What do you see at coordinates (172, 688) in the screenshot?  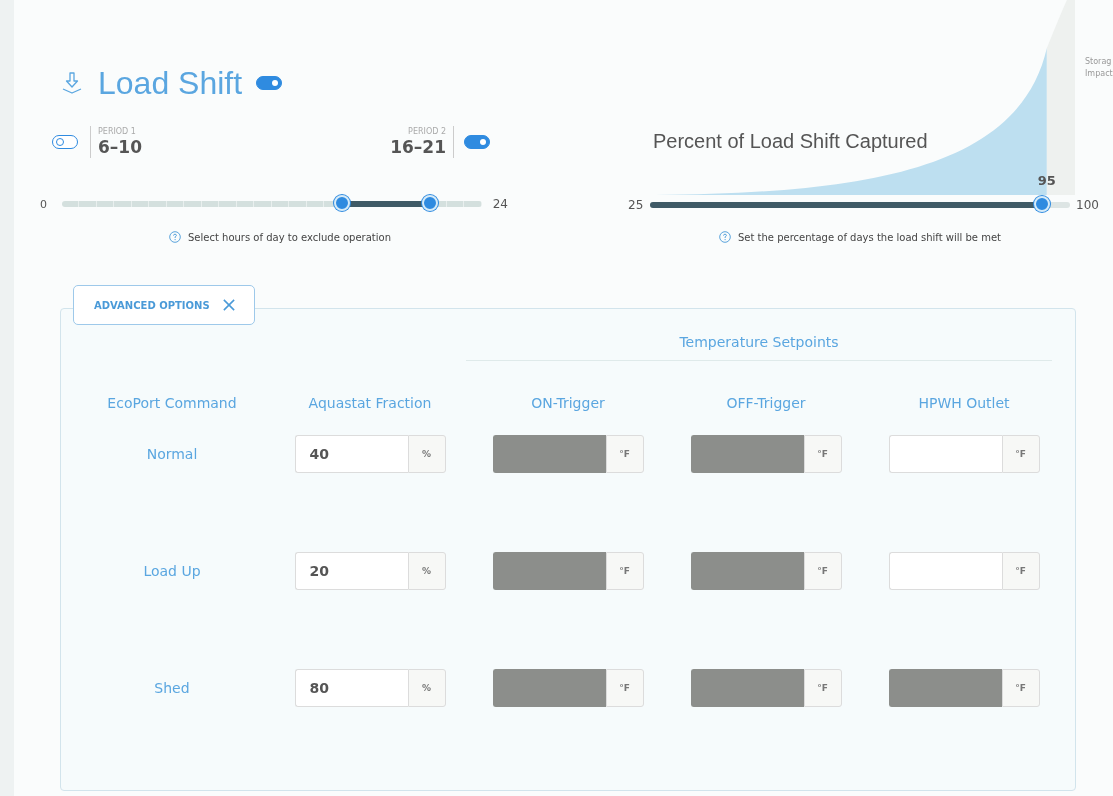 I see `row-label: Shed` at bounding box center [172, 688].